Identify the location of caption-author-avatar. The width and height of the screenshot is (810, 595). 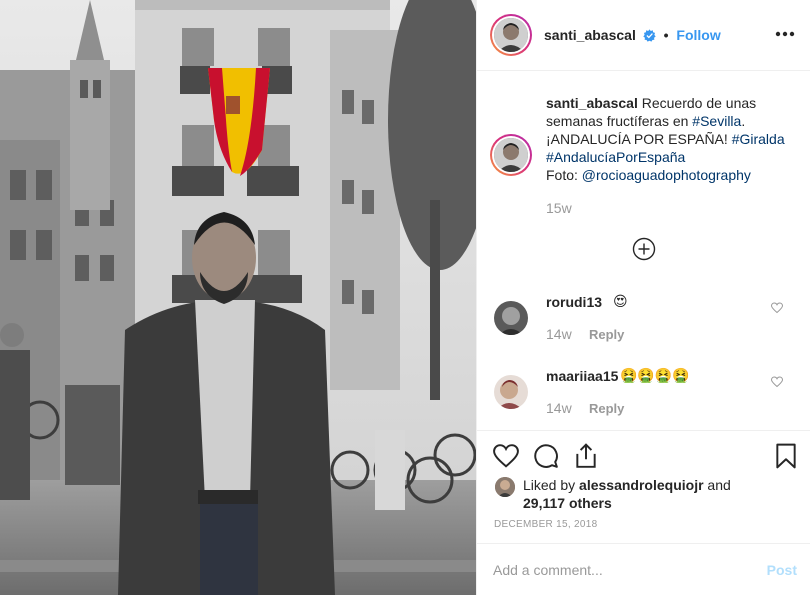
(511, 155).